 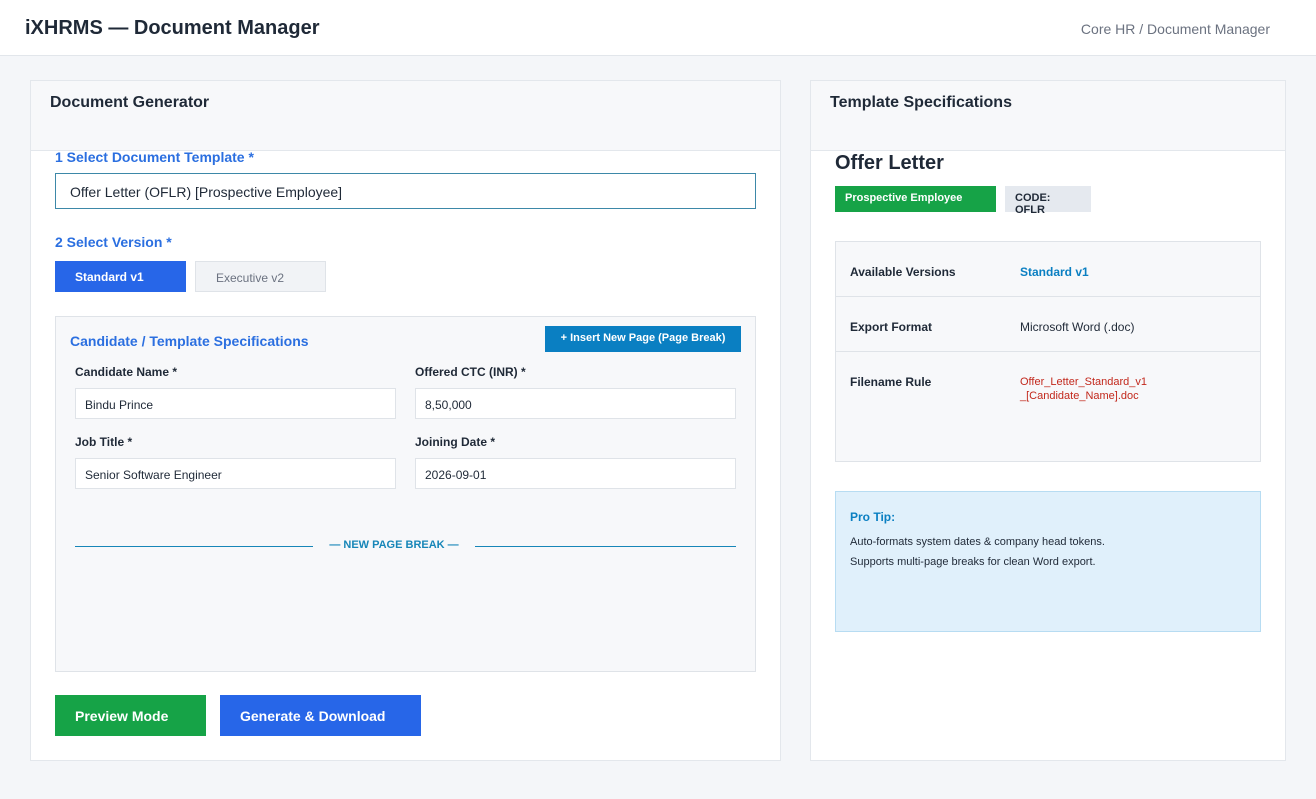 I want to click on code-badge: CODE: OFLR, so click(x=1048, y=201).